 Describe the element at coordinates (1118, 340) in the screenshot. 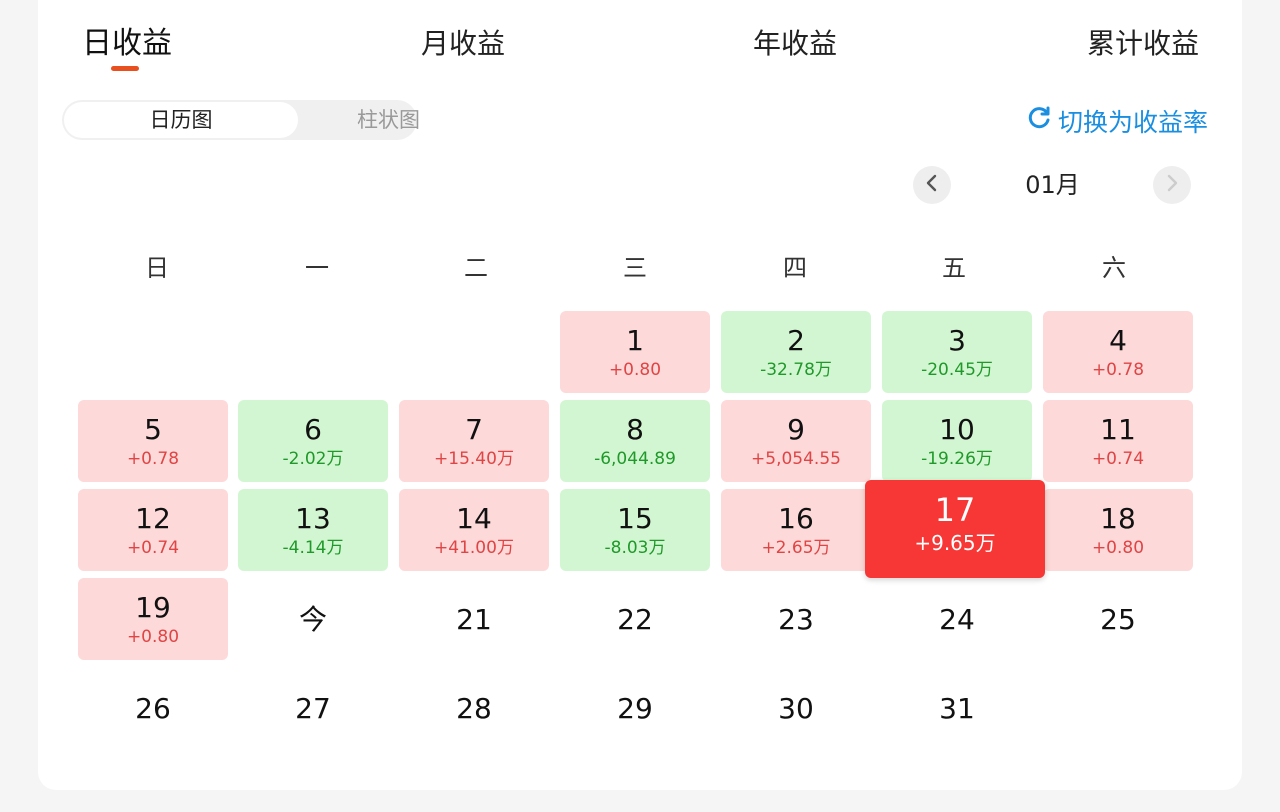

I see `day-number: 4` at that location.